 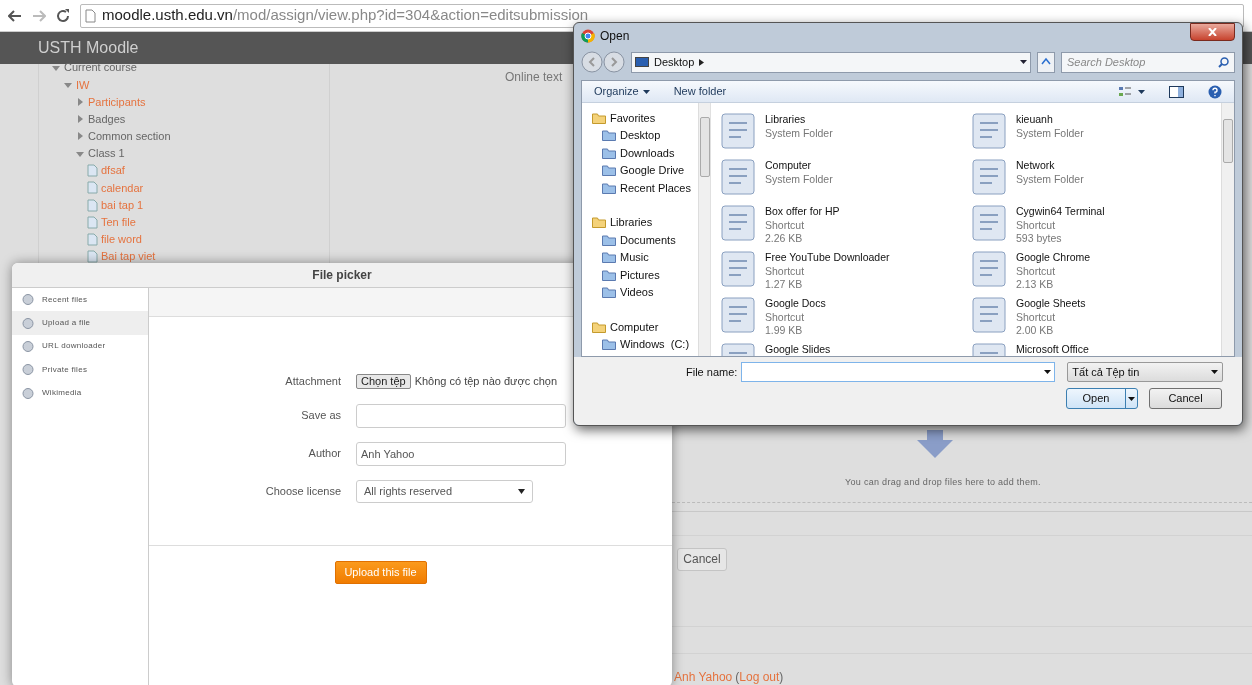 I want to click on expanded-icon, so click(x=80, y=153).